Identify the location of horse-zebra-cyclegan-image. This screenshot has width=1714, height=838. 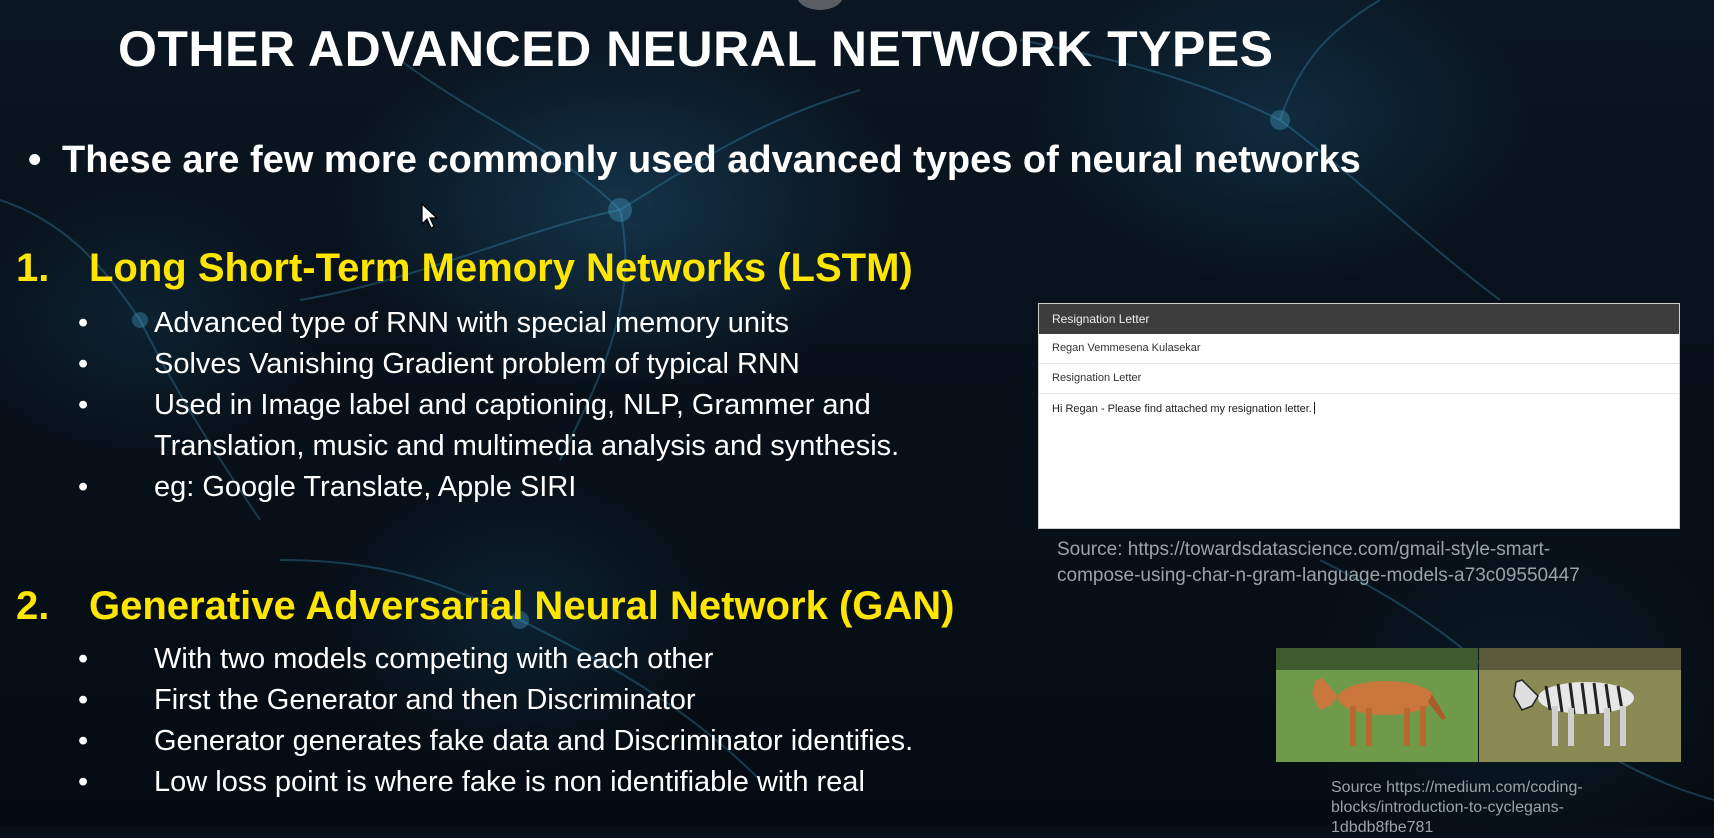
(1478, 705).